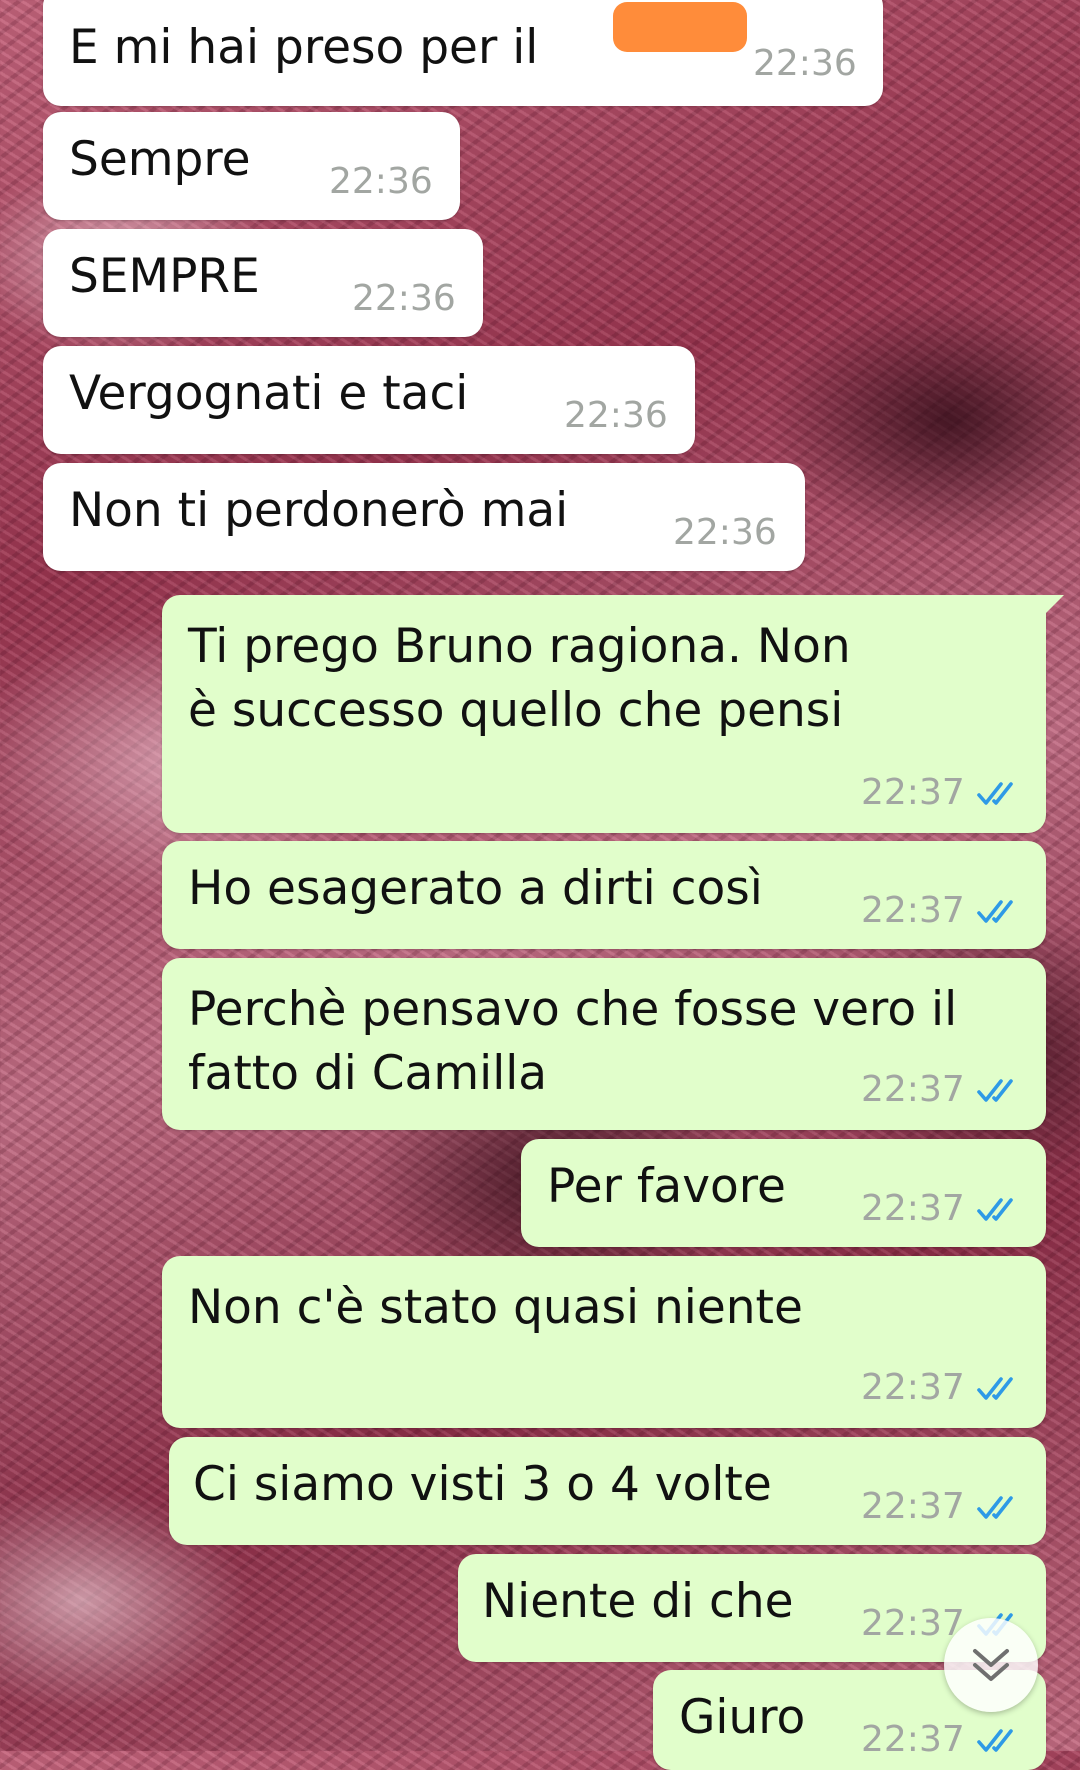 The image size is (1080, 1770). What do you see at coordinates (1053, 606) in the screenshot?
I see `bubble-tail` at bounding box center [1053, 606].